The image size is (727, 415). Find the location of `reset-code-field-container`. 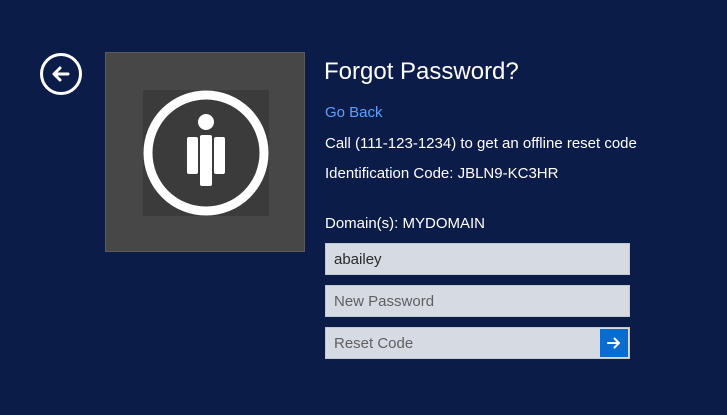

reset-code-field-container is located at coordinates (477, 343).